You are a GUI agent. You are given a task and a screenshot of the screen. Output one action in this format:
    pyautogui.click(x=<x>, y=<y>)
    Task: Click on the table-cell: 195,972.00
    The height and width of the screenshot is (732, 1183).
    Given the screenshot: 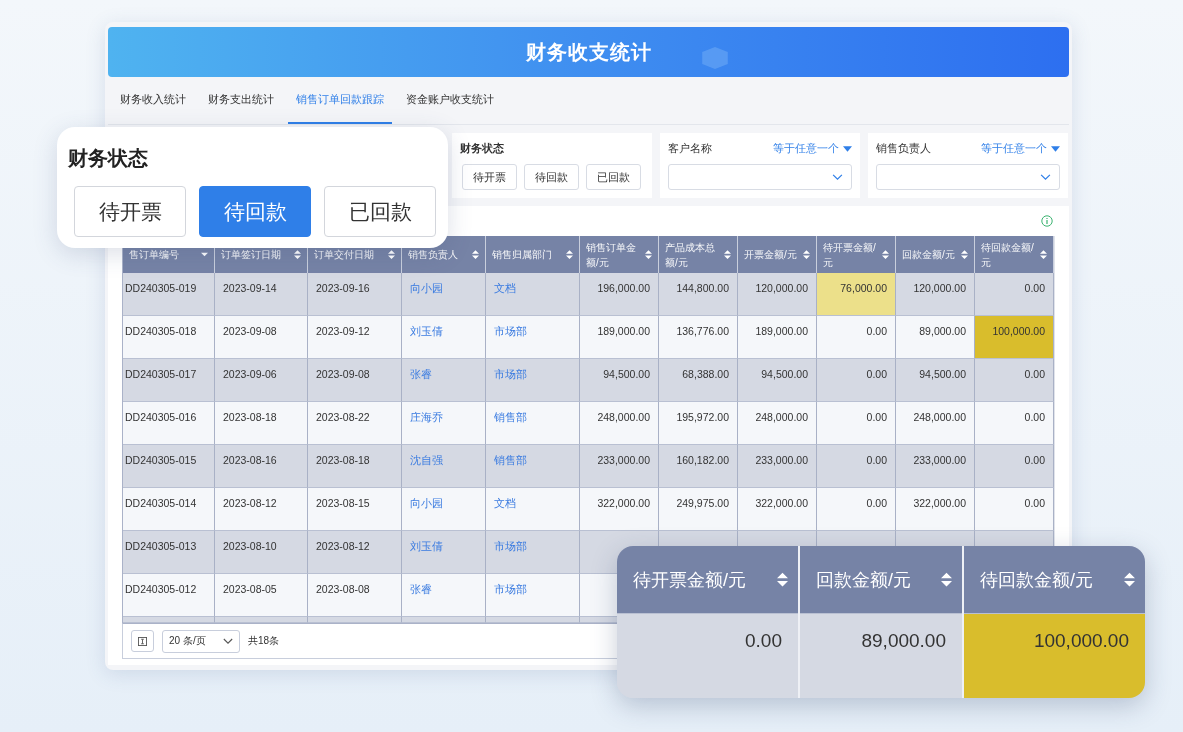 What is the action you would take?
    pyautogui.click(x=698, y=423)
    